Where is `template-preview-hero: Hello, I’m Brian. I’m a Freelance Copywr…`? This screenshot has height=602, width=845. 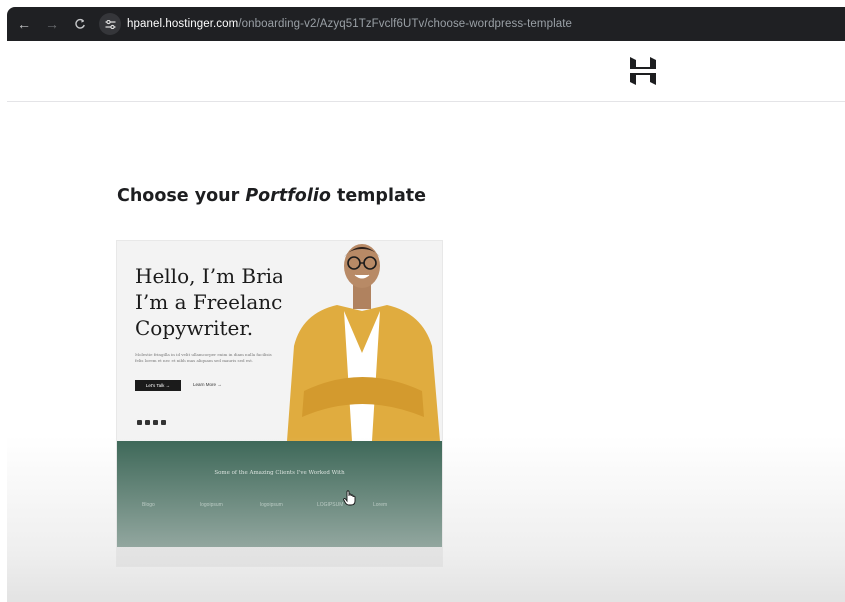
template-preview-hero: Hello, I’m Brian. I’m a Freelance Copywr… is located at coordinates (279, 341).